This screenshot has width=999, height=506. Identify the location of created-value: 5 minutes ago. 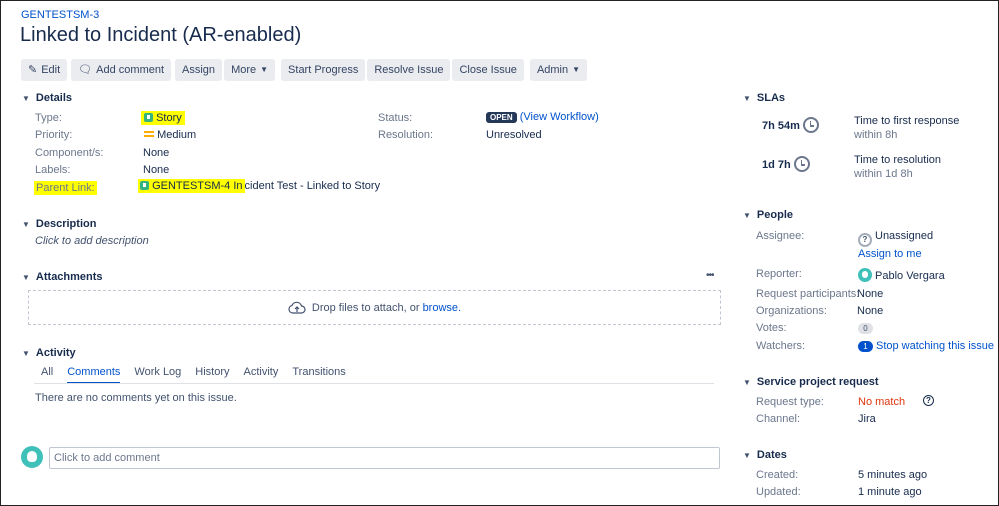
(893, 475).